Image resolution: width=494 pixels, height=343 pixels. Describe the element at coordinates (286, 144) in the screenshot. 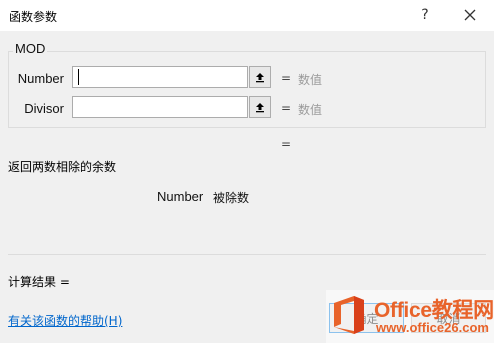

I see `function-value-equals: =` at that location.